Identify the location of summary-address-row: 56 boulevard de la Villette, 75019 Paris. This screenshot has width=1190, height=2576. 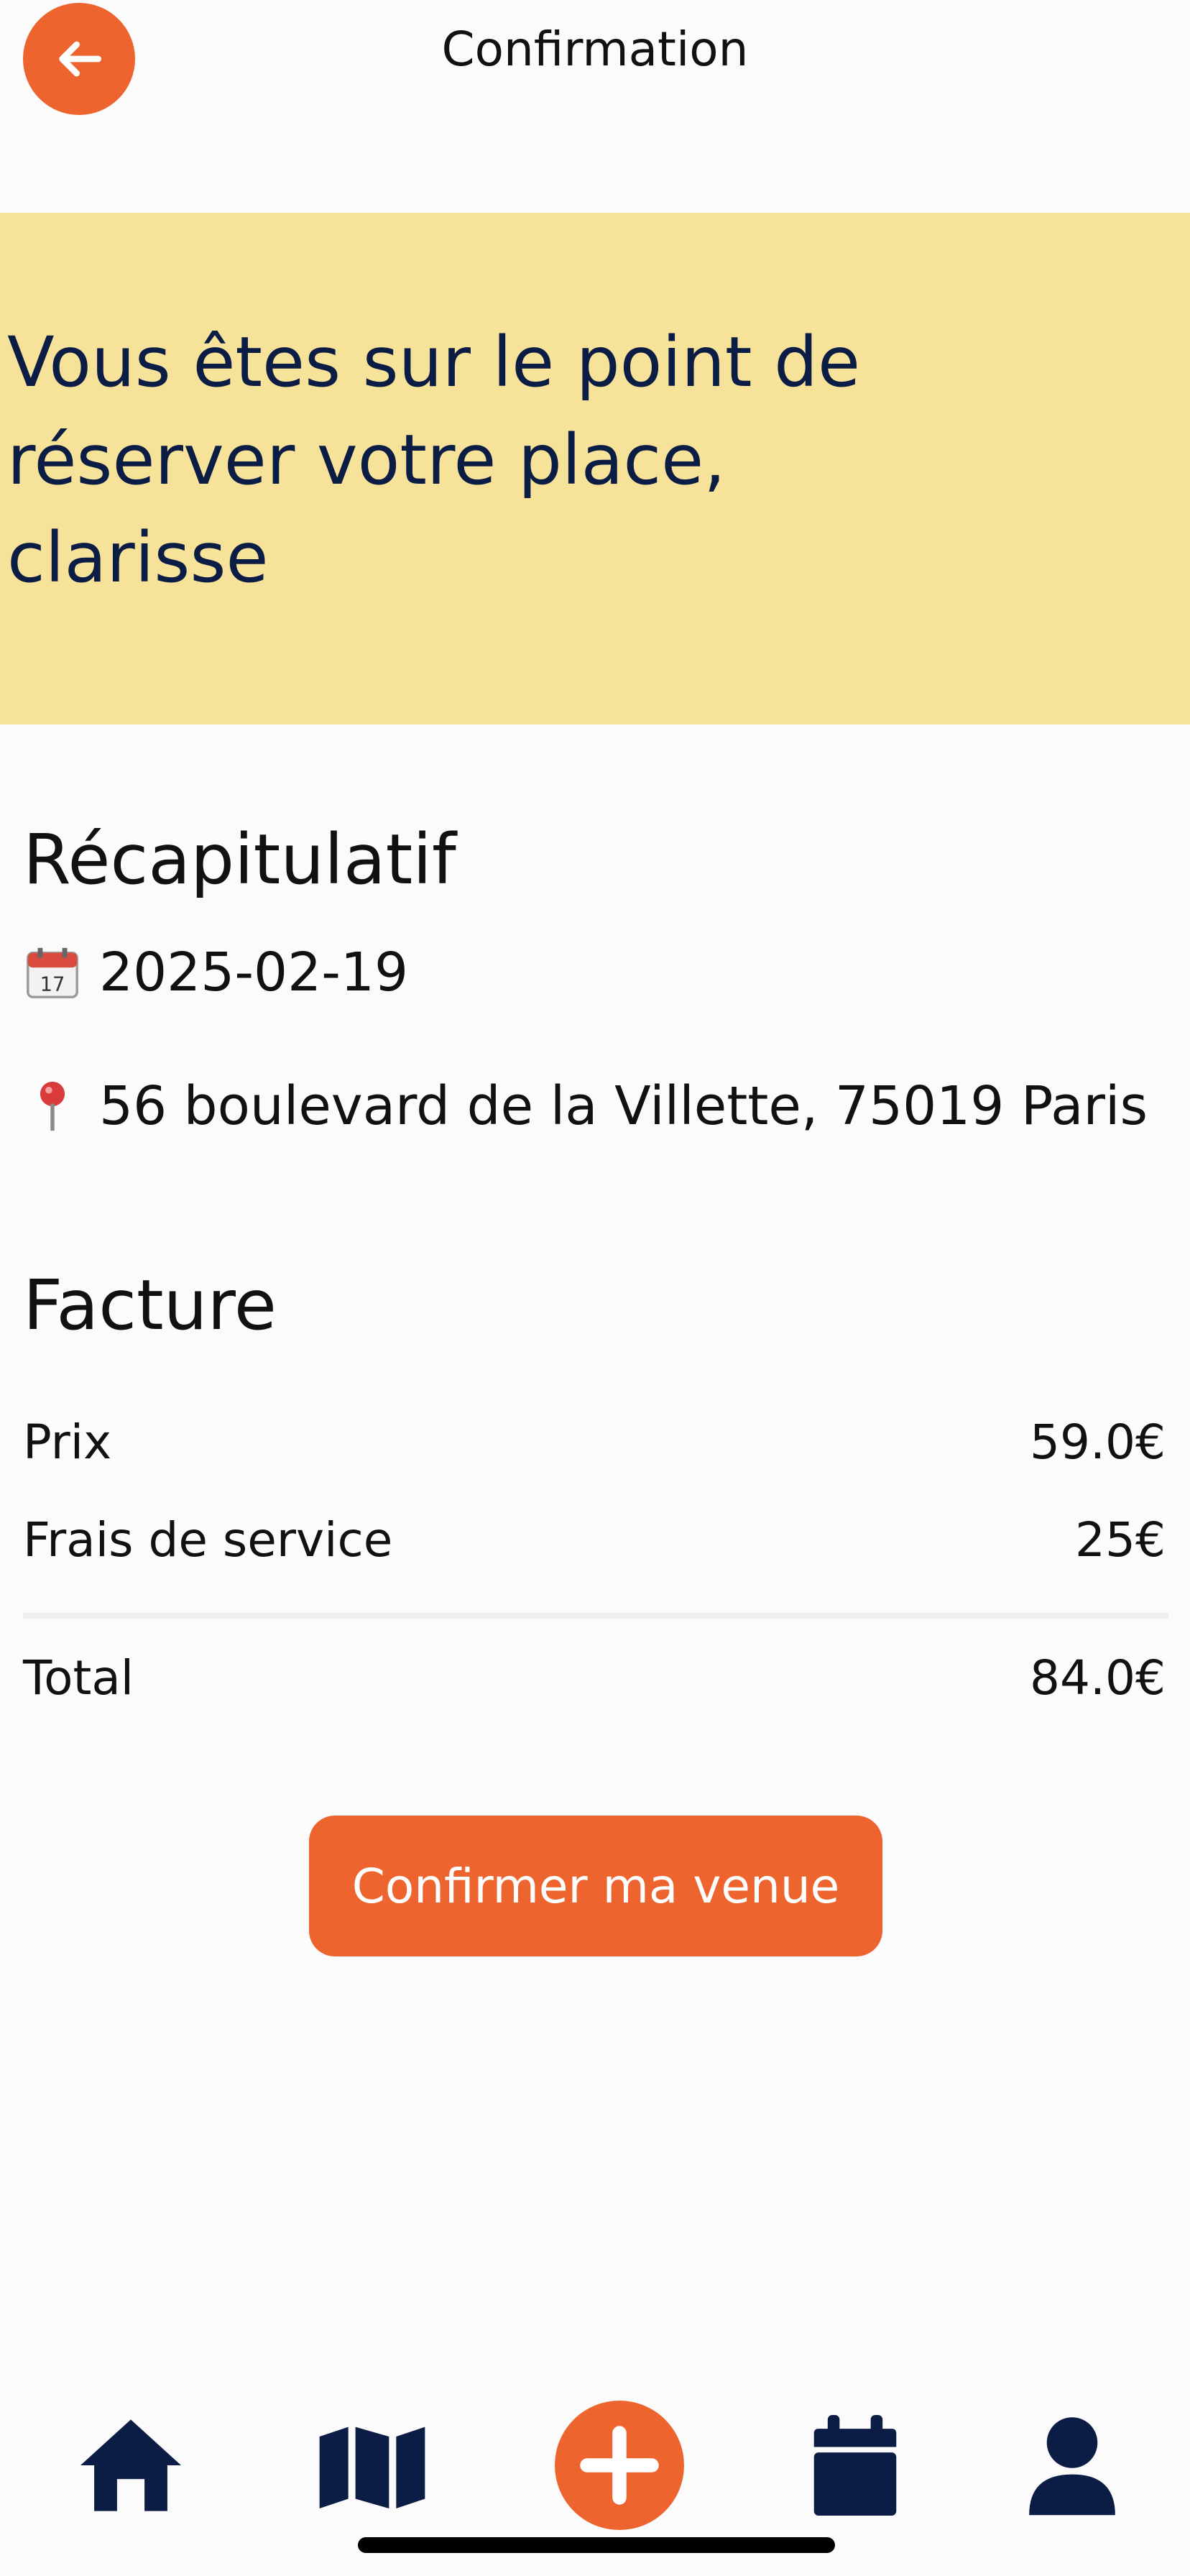
(585, 1106).